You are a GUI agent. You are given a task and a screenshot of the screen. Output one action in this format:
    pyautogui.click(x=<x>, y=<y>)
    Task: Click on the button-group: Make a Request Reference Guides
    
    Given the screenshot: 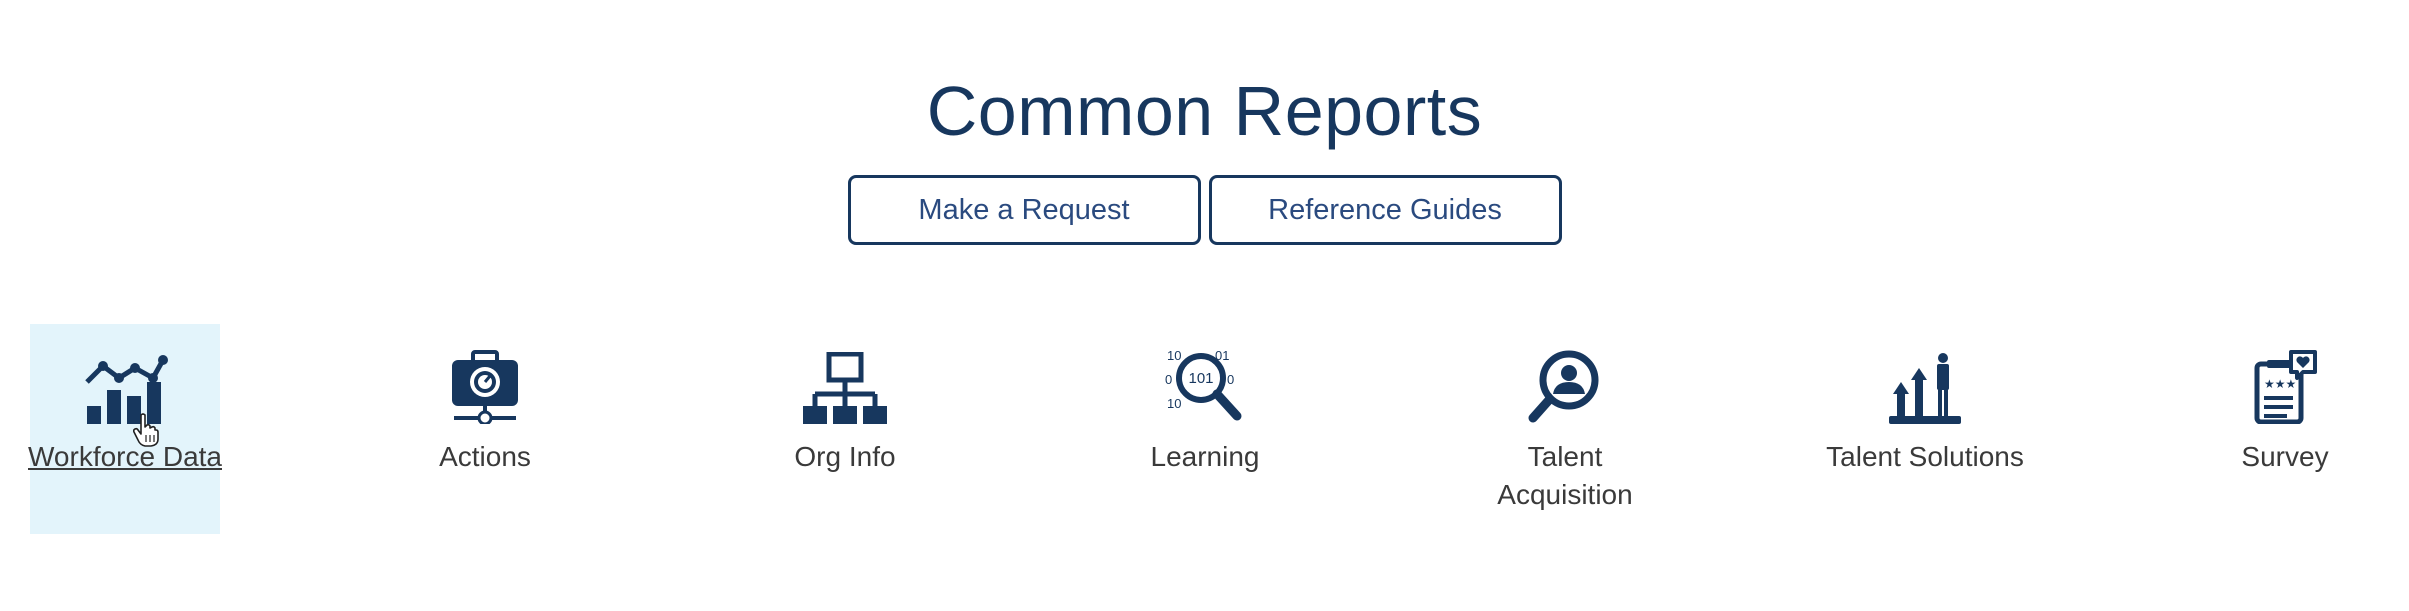 What is the action you would take?
    pyautogui.click(x=1204, y=210)
    